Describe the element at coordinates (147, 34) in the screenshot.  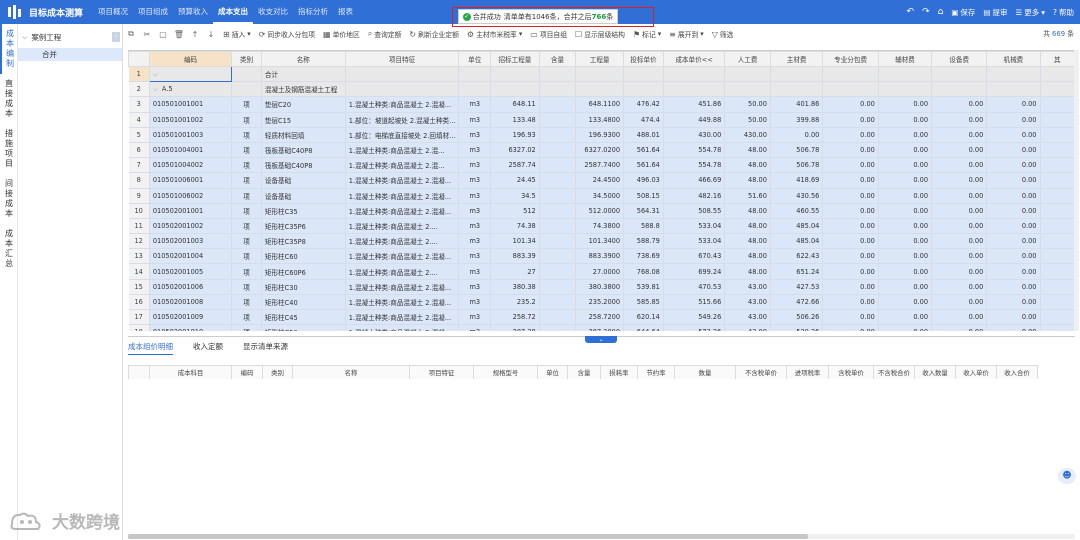
I see `cut-icon: ✂` at that location.